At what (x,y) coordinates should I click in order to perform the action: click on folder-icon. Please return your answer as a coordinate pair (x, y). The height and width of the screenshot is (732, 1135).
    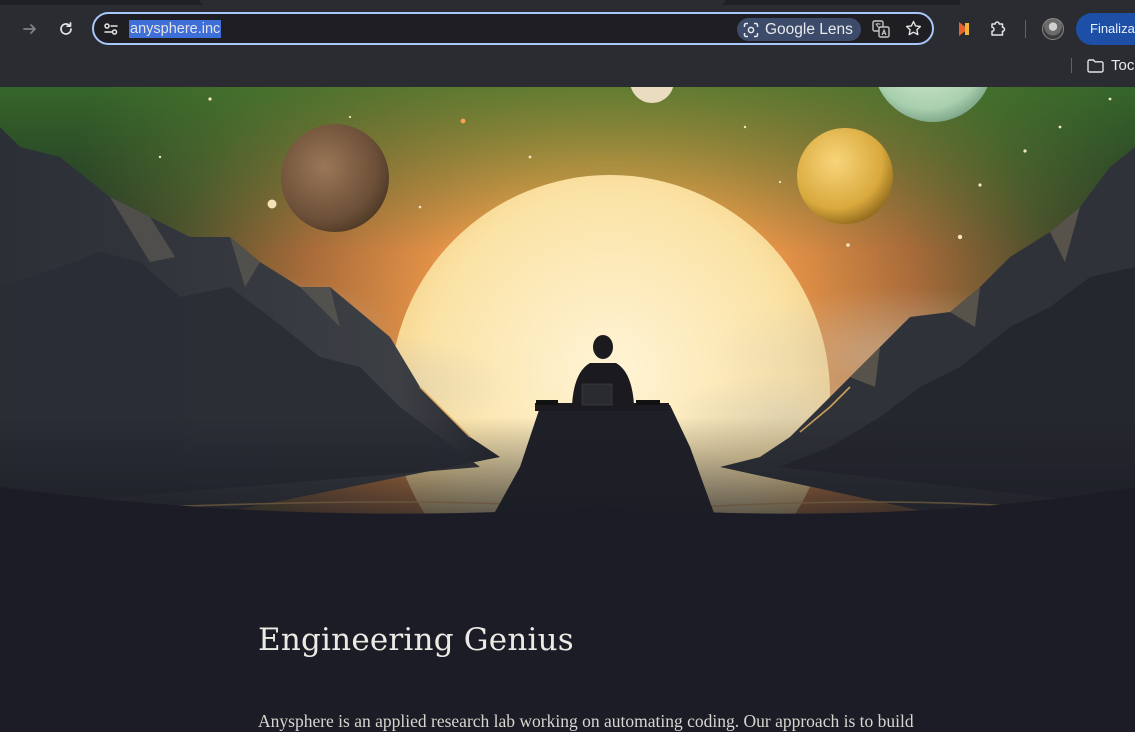
    Looking at the image, I should click on (1095, 65).